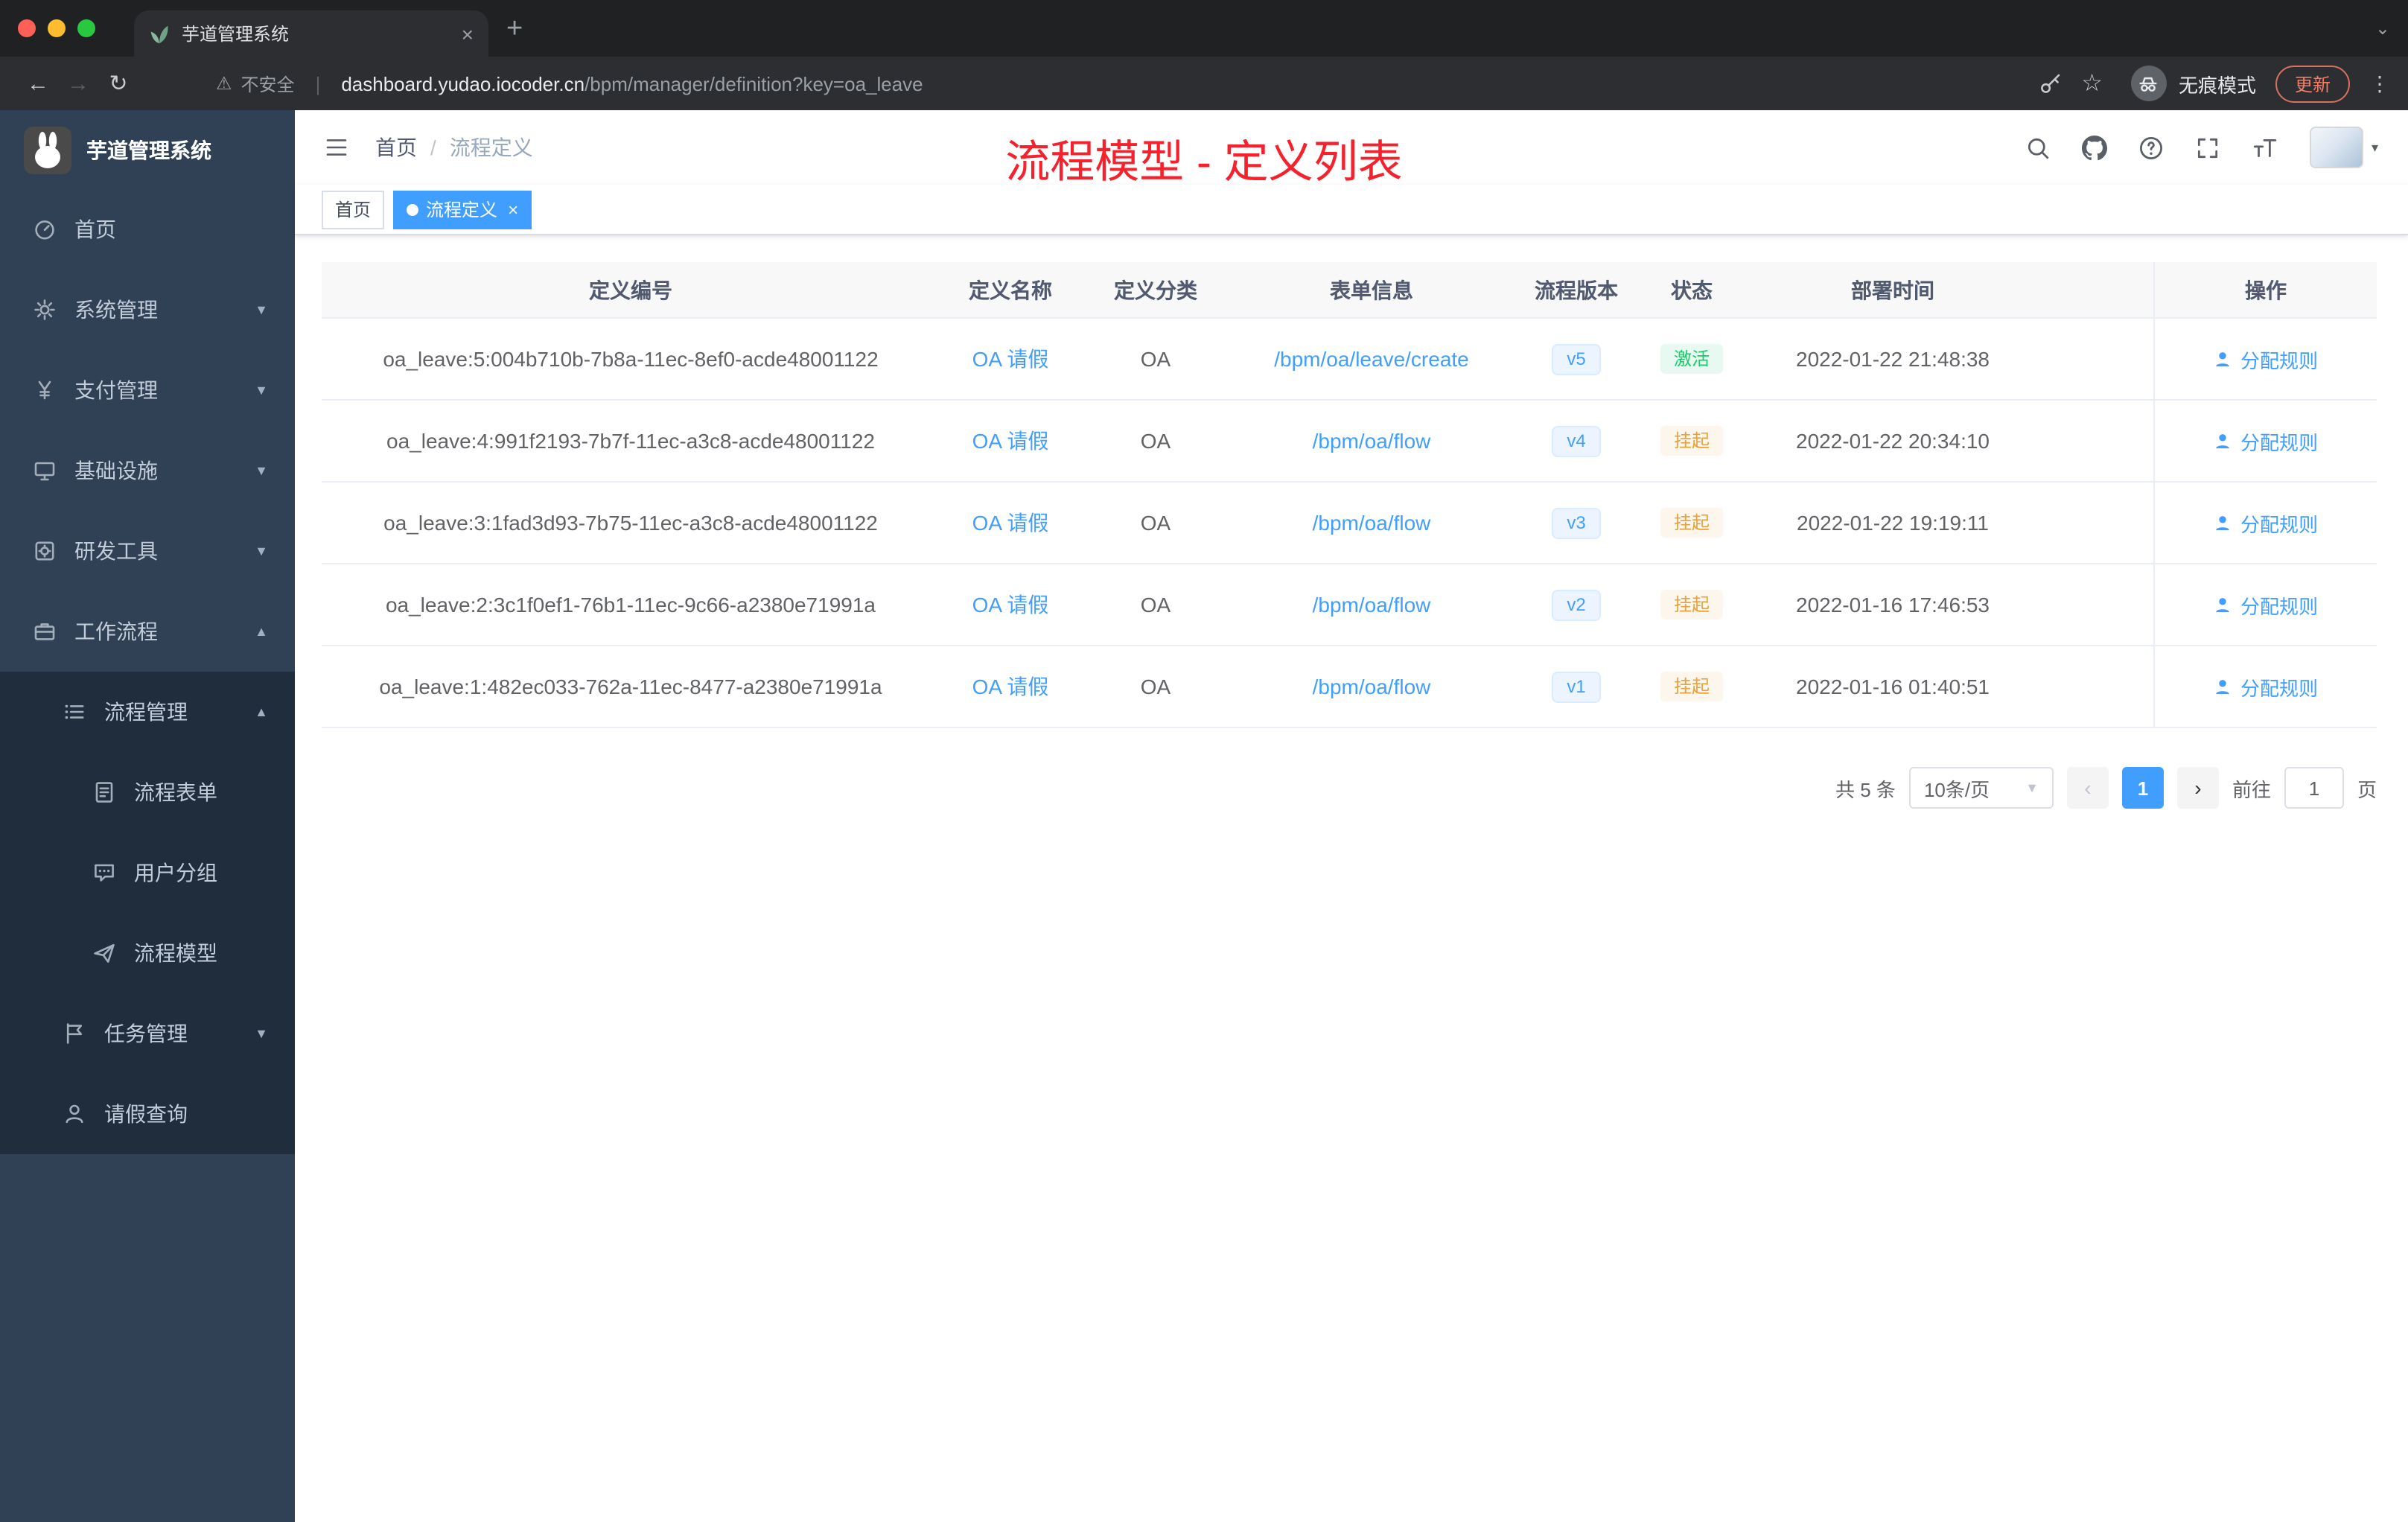 The image size is (2408, 1522). Describe the element at coordinates (1576, 290) in the screenshot. I see `col-process-version: 流程版本` at that location.